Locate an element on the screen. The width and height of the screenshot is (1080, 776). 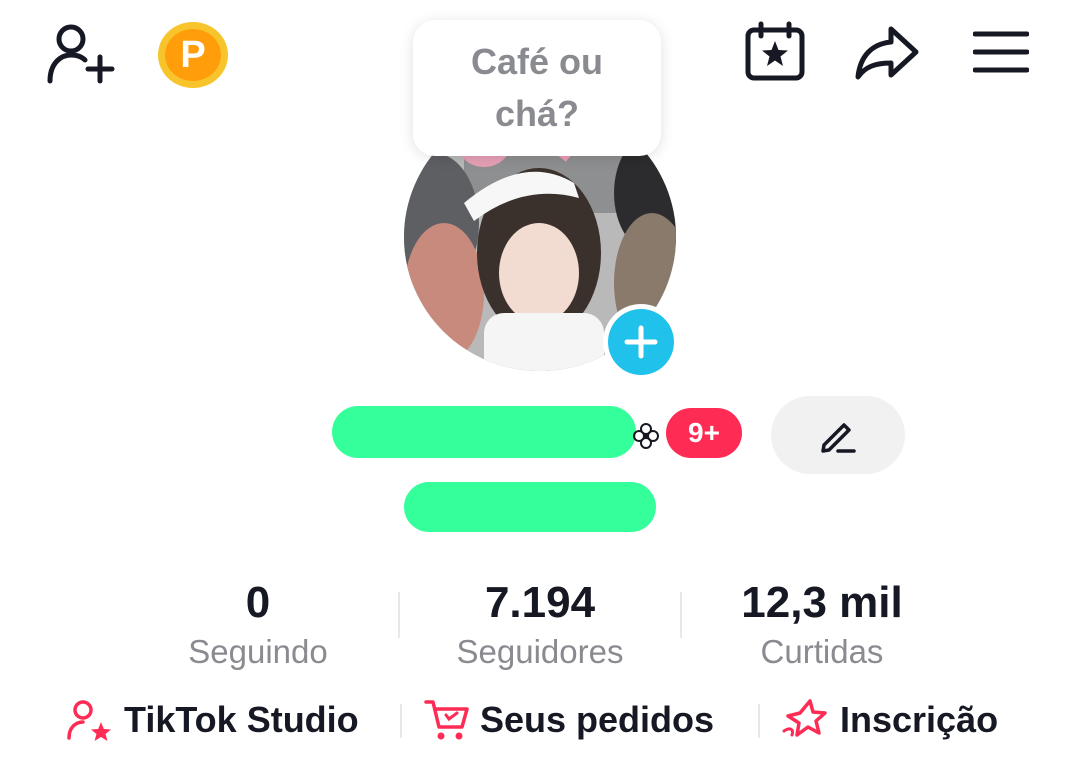
handle-redaction is located at coordinates (530, 507).